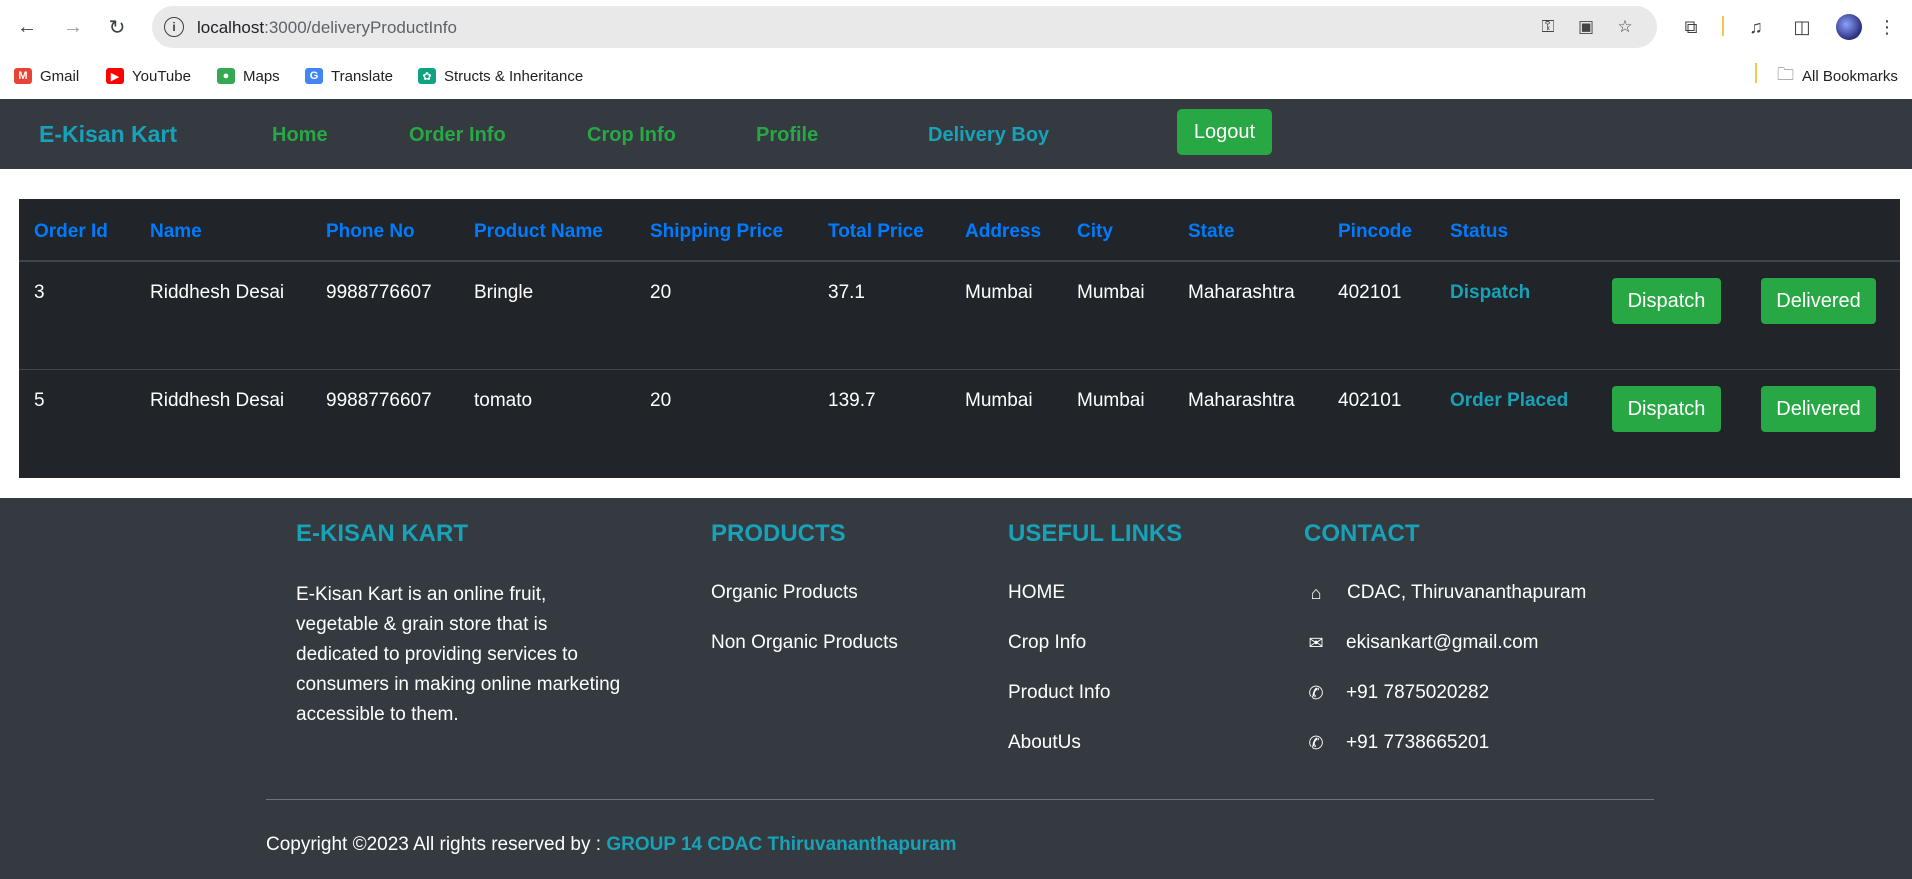 This screenshot has width=1912, height=879. I want to click on footer-link-crop-info: Crop Info, so click(1047, 643).